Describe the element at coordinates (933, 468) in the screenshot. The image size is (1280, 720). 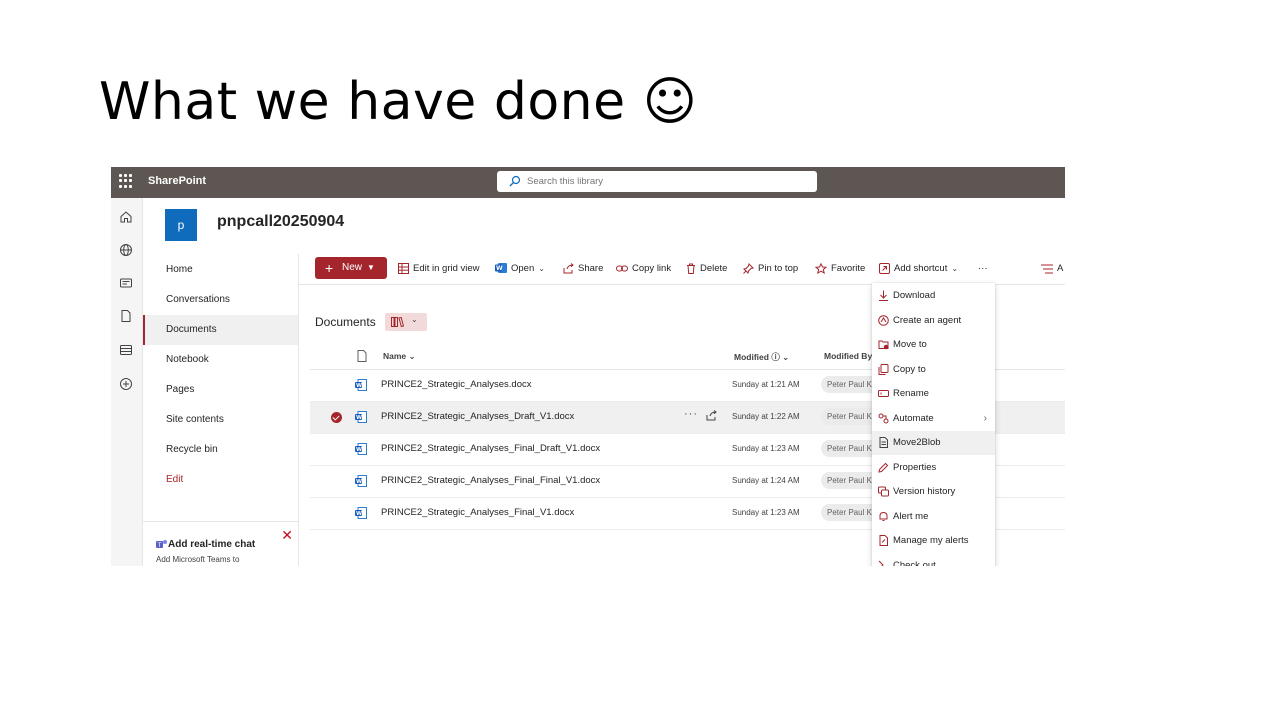
I see `menu-item-properties: Properties` at that location.